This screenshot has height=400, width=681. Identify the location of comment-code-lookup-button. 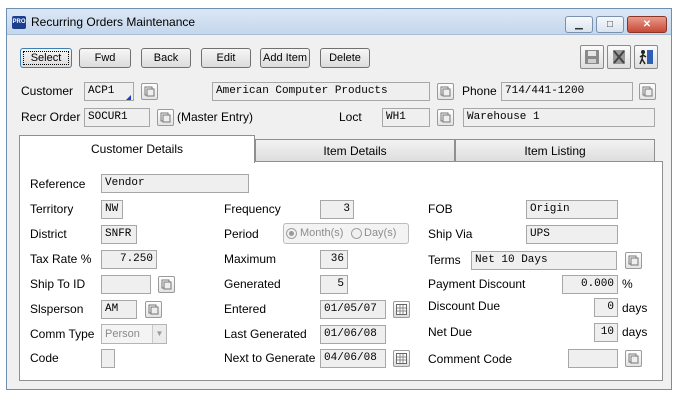
(633, 358).